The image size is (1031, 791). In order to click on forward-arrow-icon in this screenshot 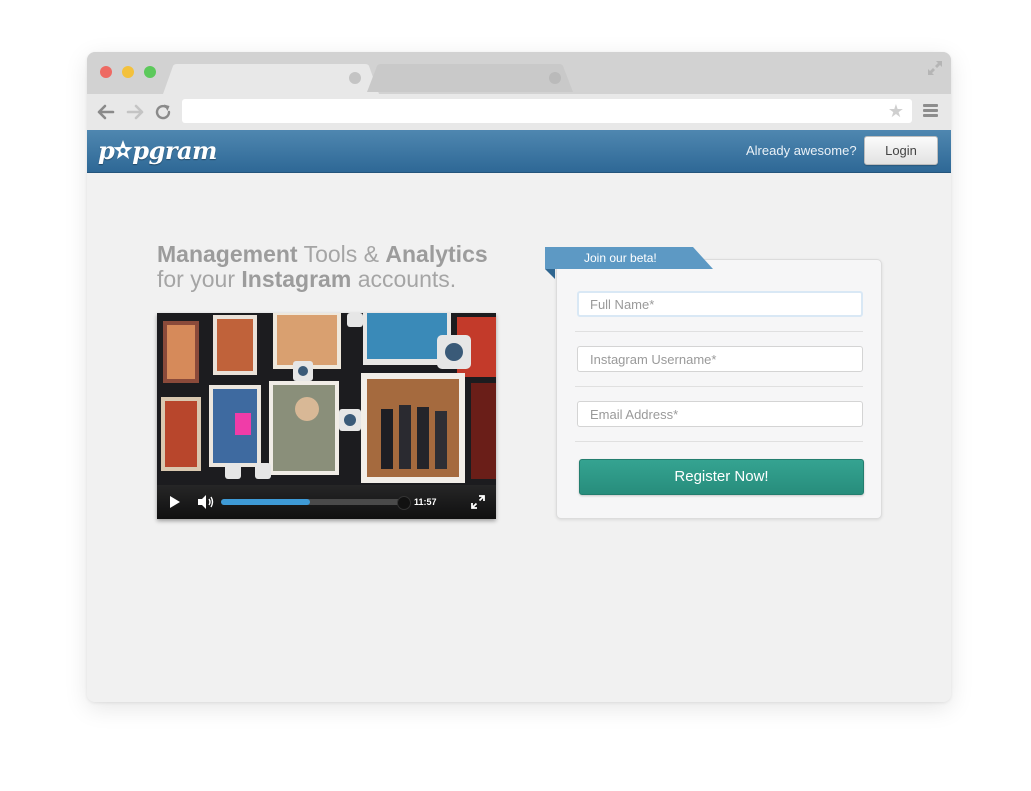, I will do `click(135, 112)`.